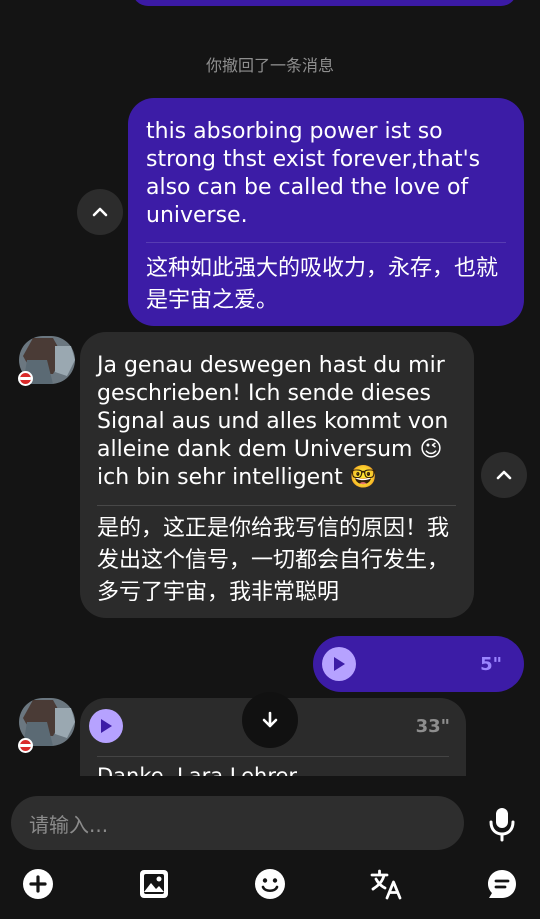 This screenshot has height=919, width=540. Describe the element at coordinates (491, 664) in the screenshot. I see `voice-duration: 5"` at that location.